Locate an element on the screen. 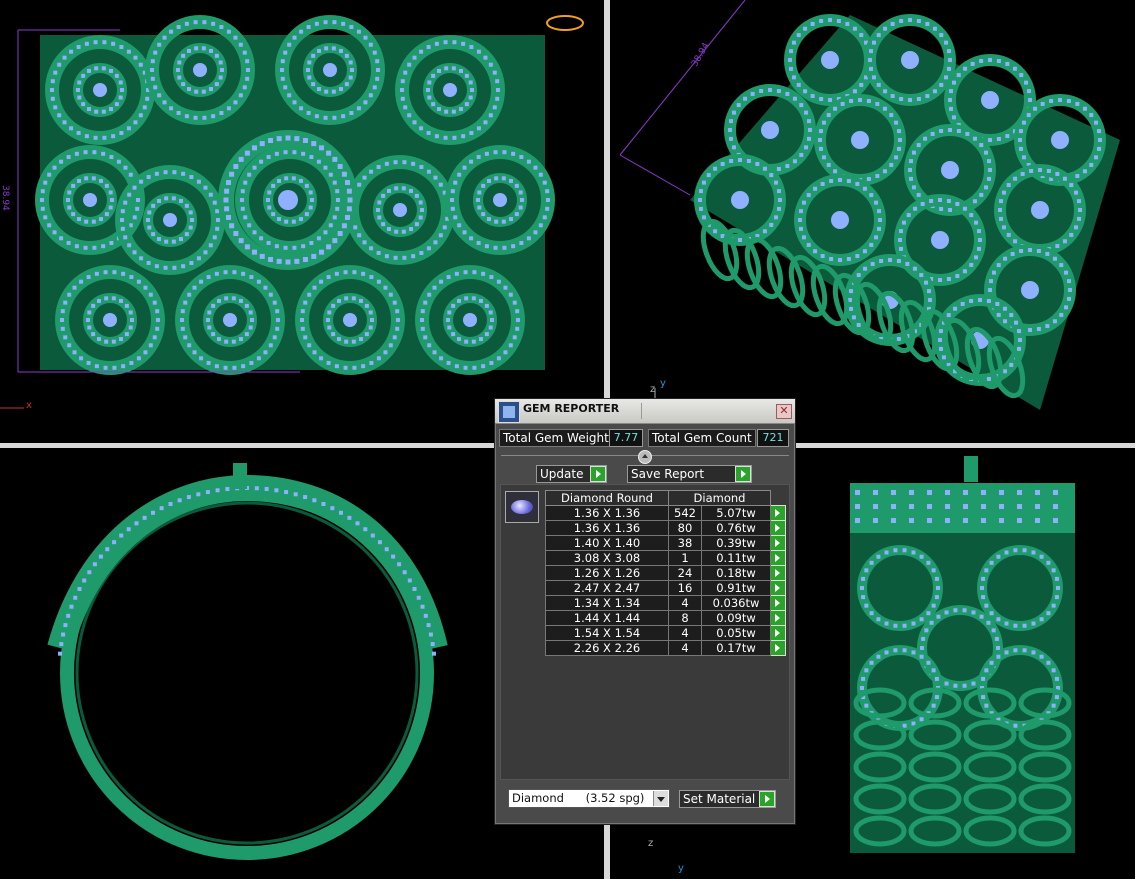 This screenshot has width=1135, height=879. x-axis-label: x is located at coordinates (29, 405).